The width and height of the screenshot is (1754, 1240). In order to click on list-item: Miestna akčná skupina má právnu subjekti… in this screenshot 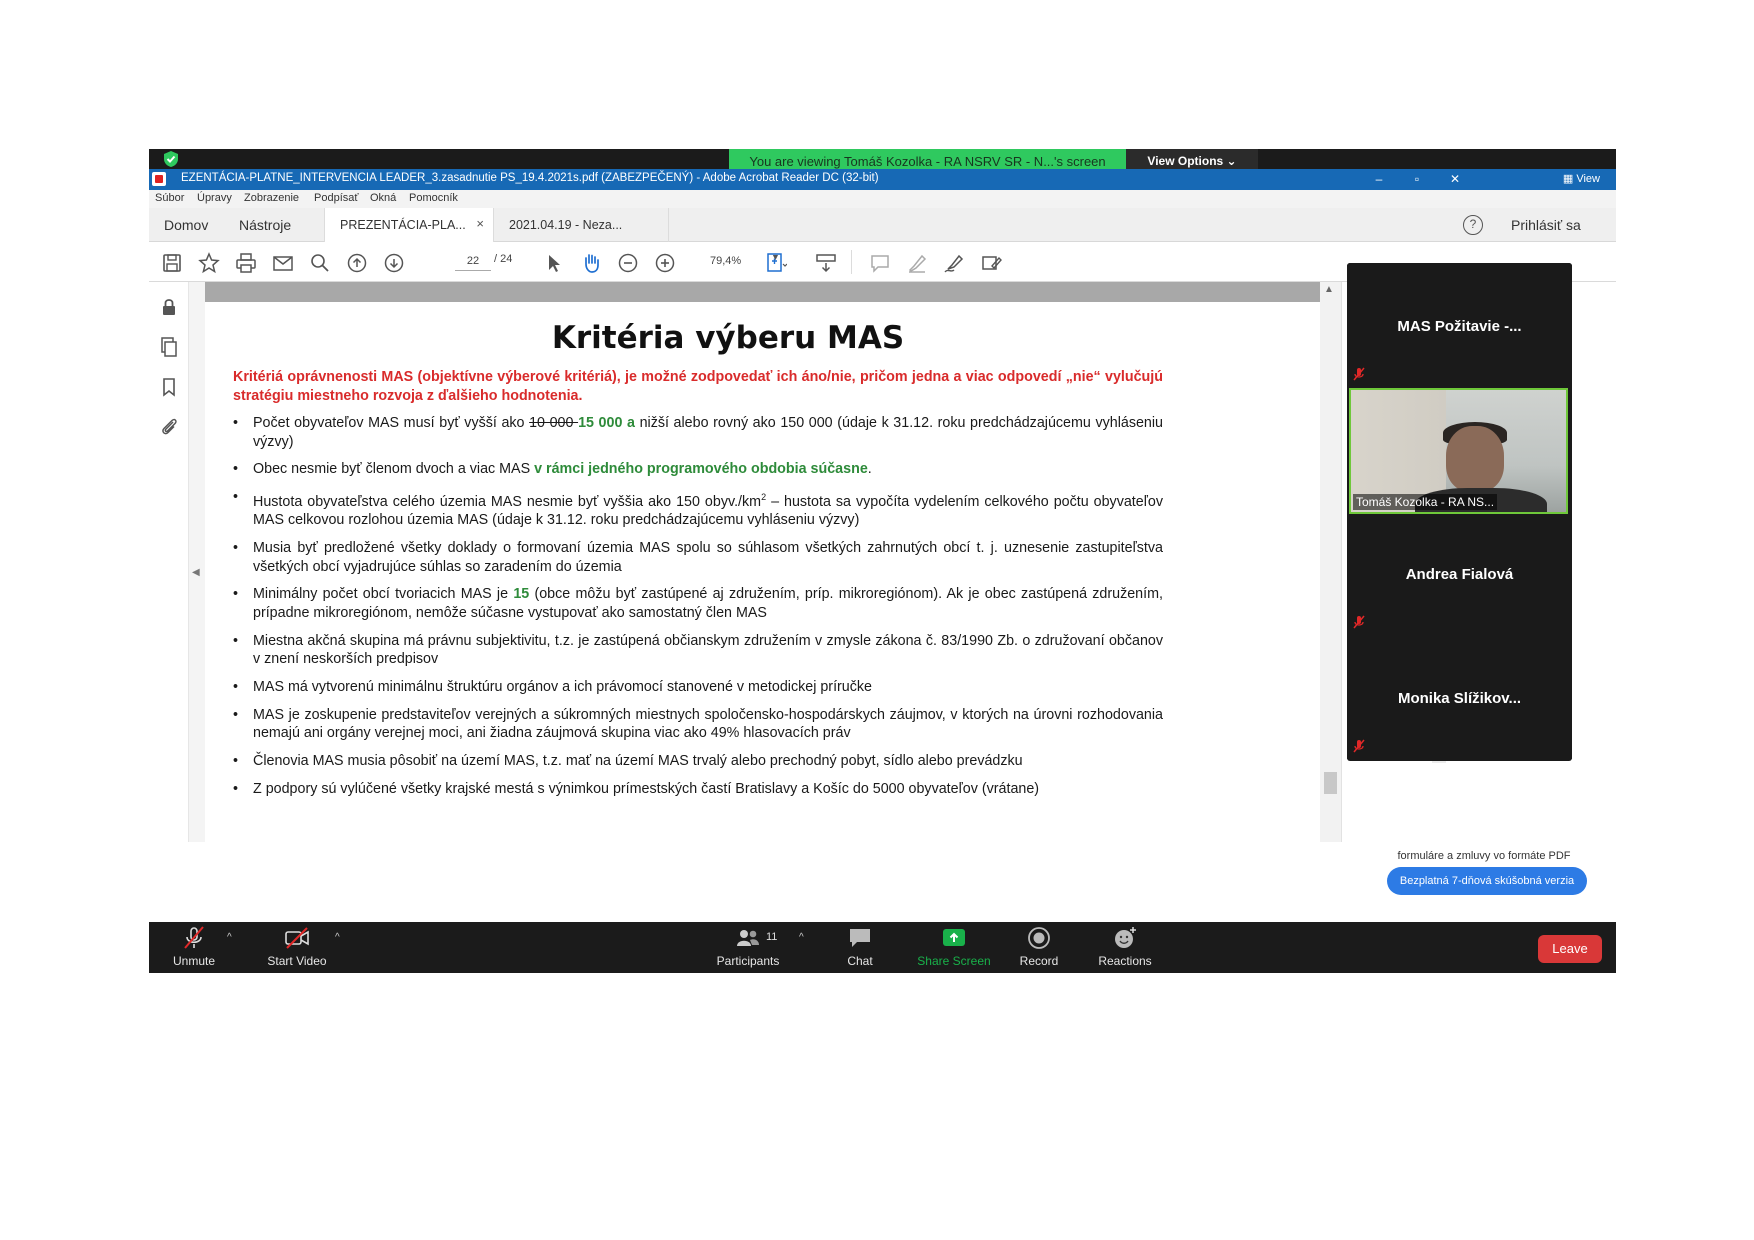, I will do `click(698, 650)`.